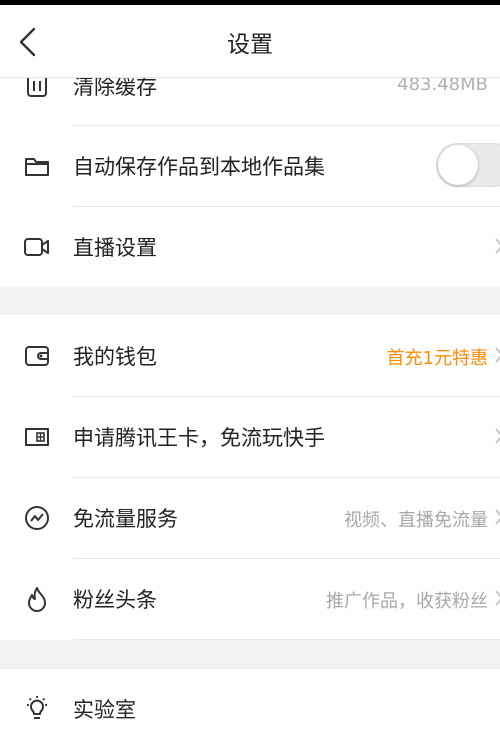  Describe the element at coordinates (37, 356) in the screenshot. I see `wallet-icon` at that location.